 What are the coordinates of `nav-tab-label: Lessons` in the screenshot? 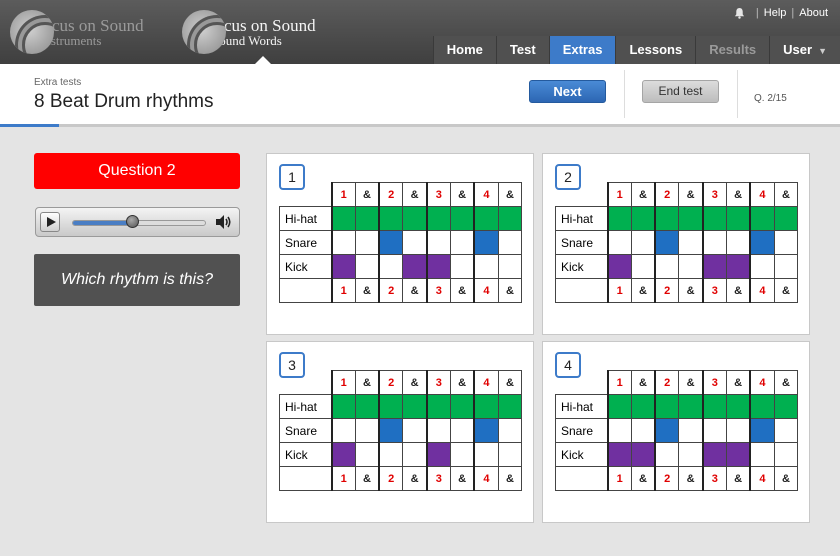 It's located at (656, 49).